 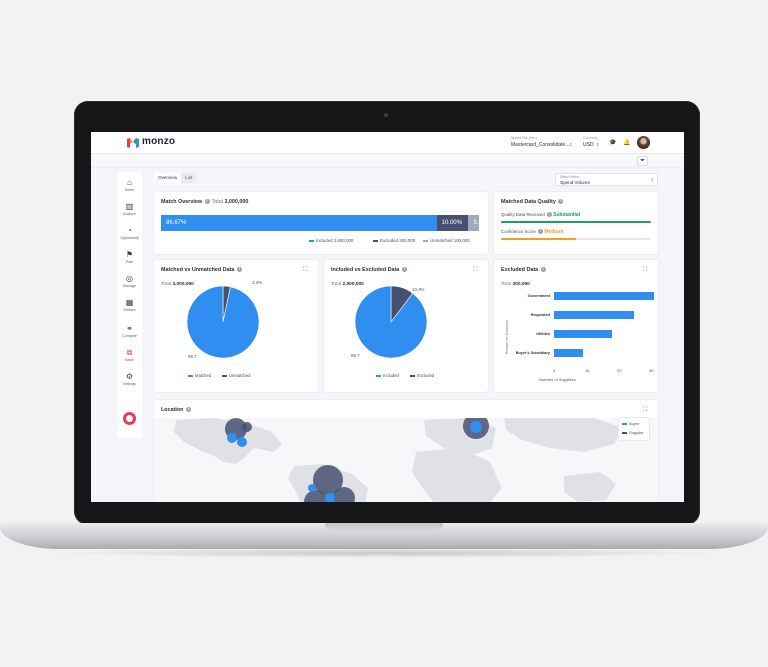 I want to click on pie-slice-included, so click(x=391, y=322).